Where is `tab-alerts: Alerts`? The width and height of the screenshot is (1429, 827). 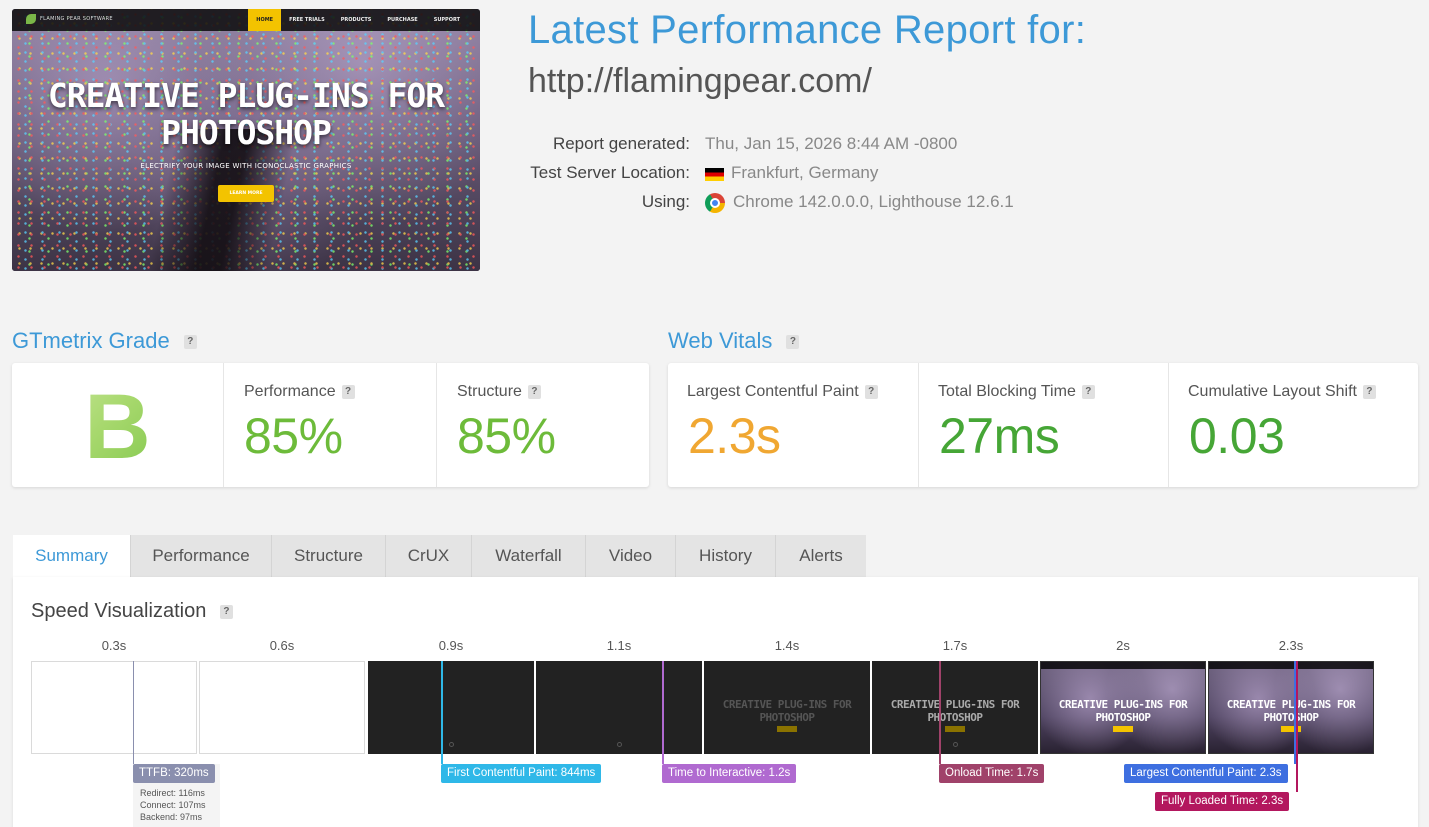 tab-alerts: Alerts is located at coordinates (821, 556).